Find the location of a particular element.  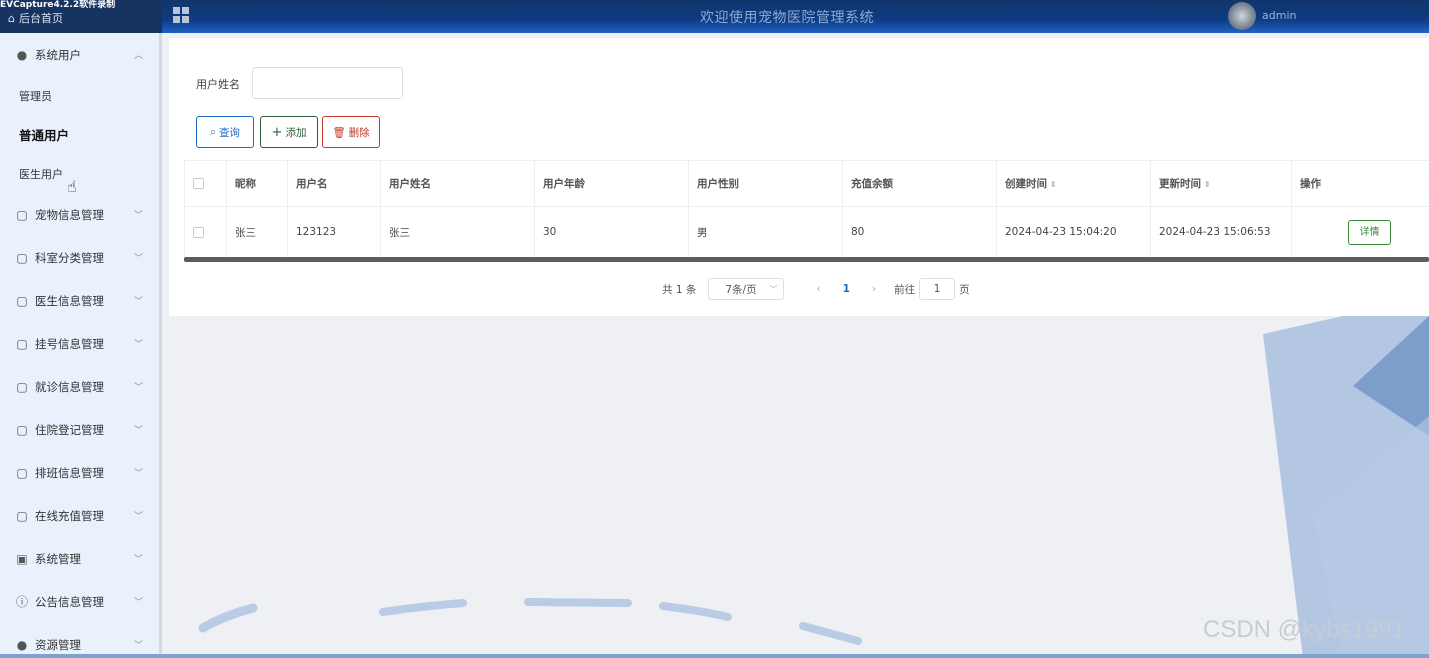

row-checkbox is located at coordinates (205, 232).